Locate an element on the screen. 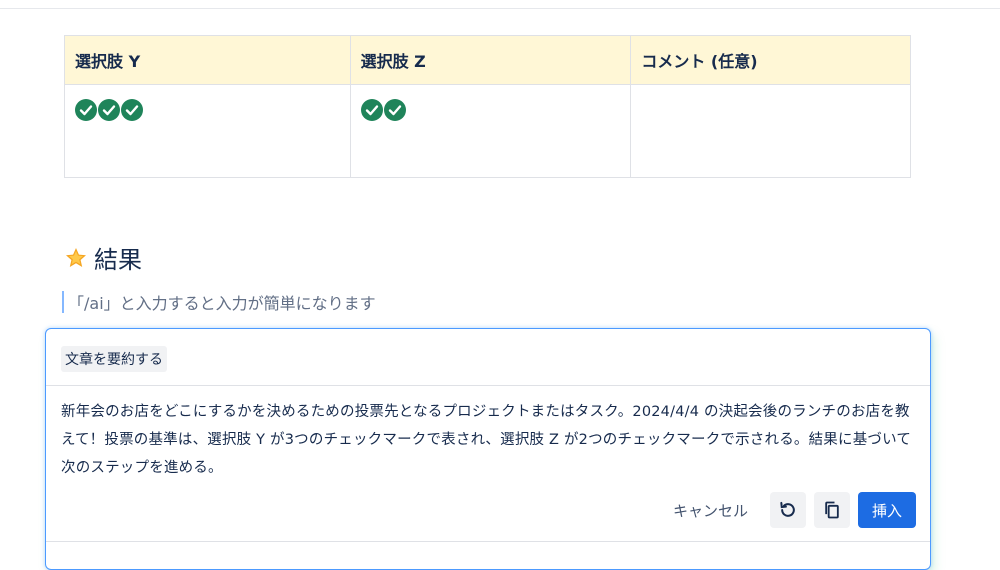 The image size is (1000, 570). copy-button is located at coordinates (832, 510).